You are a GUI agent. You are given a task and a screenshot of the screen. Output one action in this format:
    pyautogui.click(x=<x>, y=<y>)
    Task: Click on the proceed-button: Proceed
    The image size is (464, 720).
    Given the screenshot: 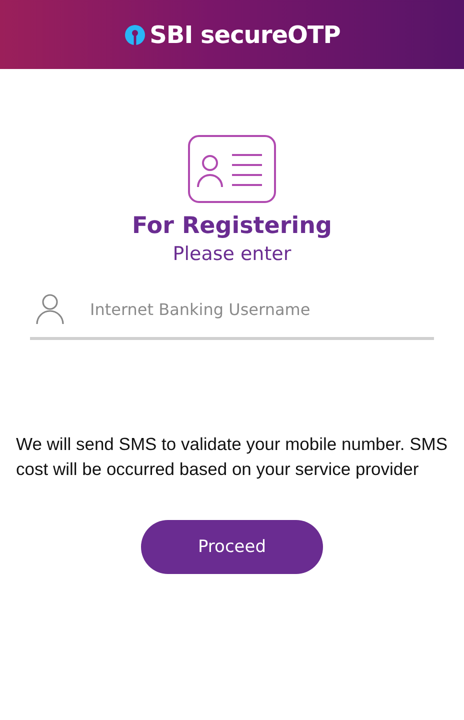 What is the action you would take?
    pyautogui.click(x=232, y=547)
    